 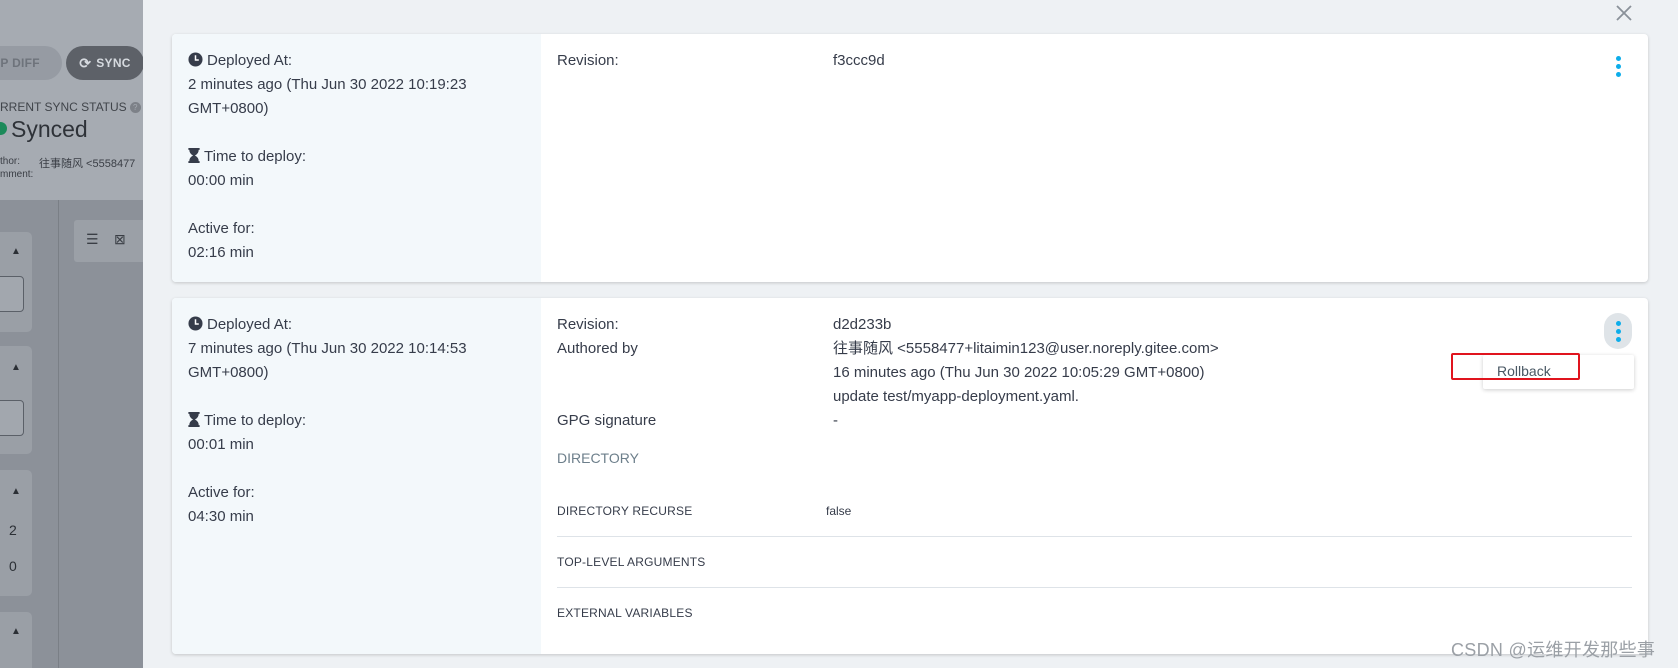 What do you see at coordinates (859, 60) in the screenshot?
I see `revision-value: f3ccc9d` at bounding box center [859, 60].